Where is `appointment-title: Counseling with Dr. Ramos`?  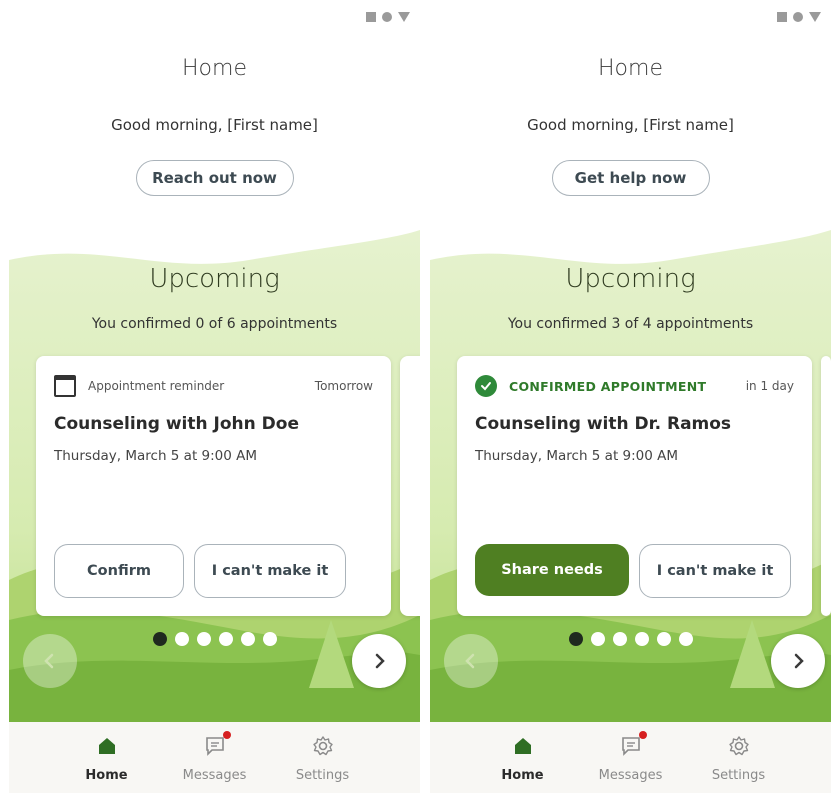
appointment-title: Counseling with Dr. Ramos is located at coordinates (603, 424).